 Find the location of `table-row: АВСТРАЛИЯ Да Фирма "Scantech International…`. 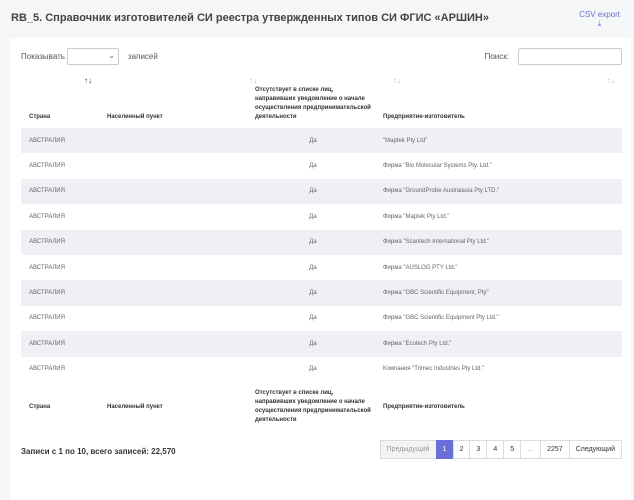

table-row: АВСТРАЛИЯ Да Фирма "Scantech International… is located at coordinates (321, 242).